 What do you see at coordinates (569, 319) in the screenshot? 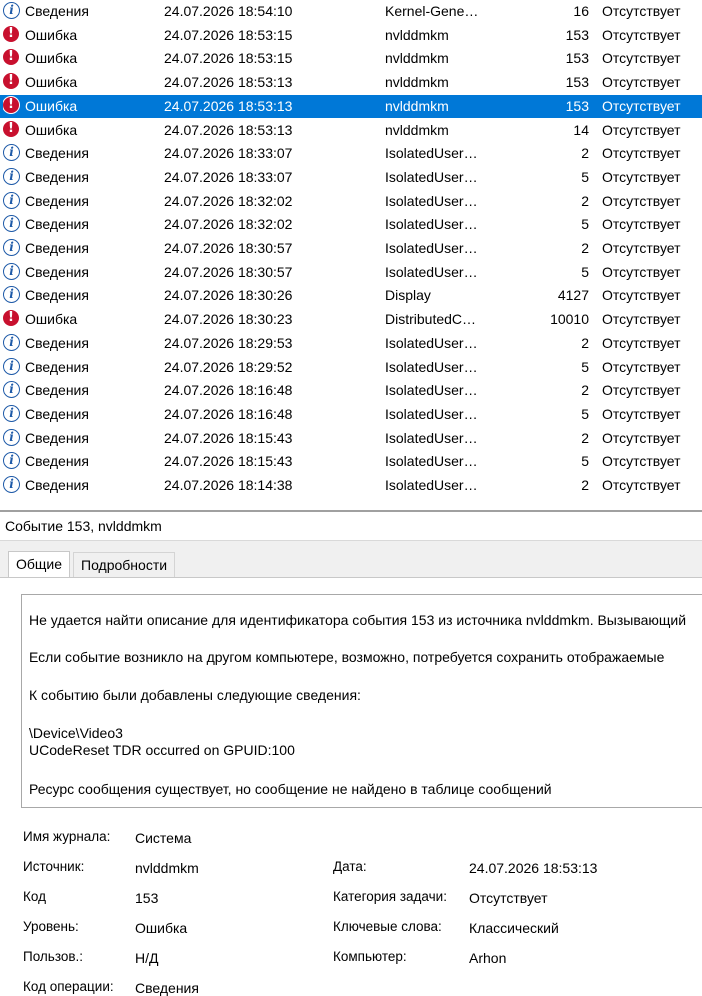
I see `event-code: 10010` at bounding box center [569, 319].